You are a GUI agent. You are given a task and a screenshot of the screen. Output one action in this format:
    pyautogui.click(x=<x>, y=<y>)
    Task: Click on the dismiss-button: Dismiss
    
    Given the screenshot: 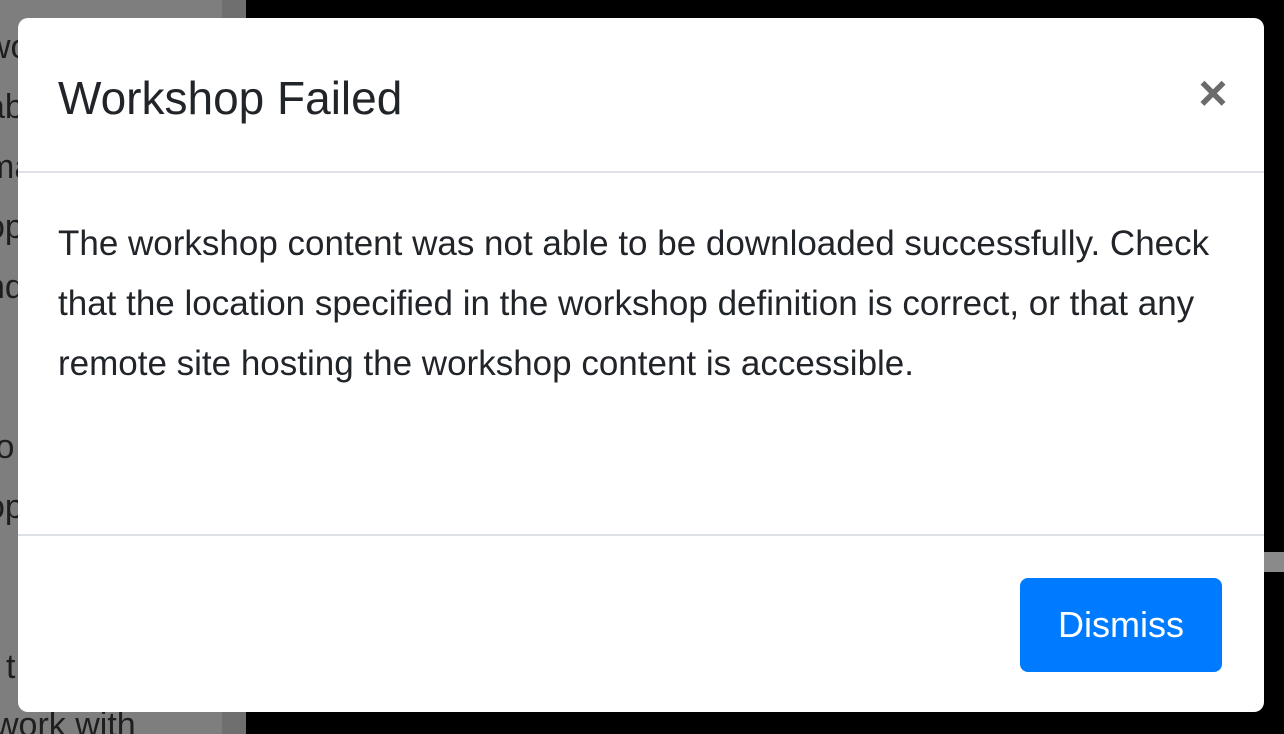 What is the action you would take?
    pyautogui.click(x=1121, y=625)
    